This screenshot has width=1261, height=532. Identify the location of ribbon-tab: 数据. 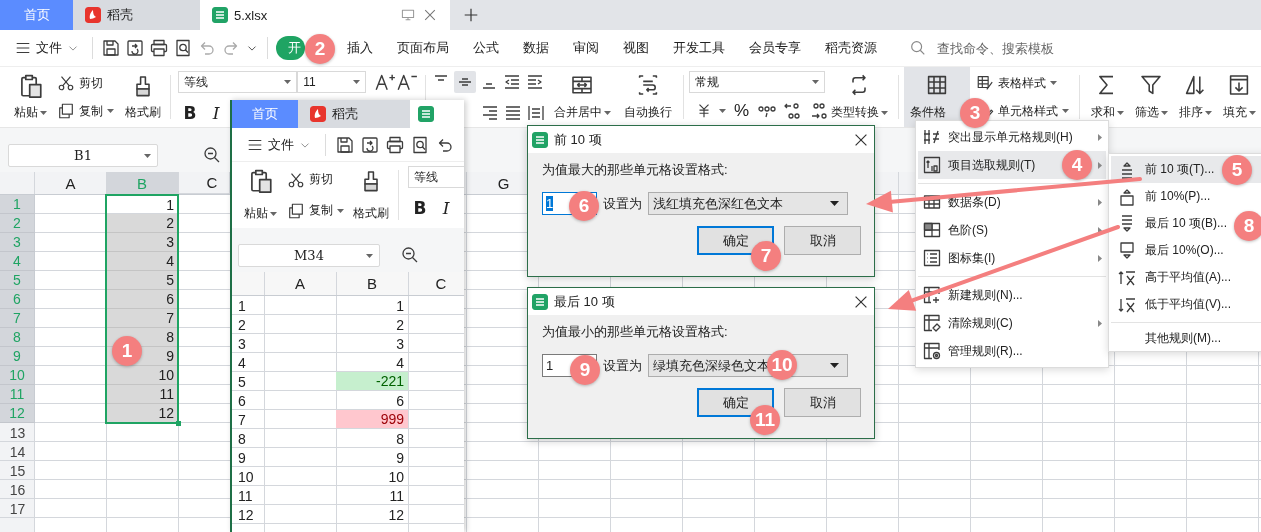
(536, 48).